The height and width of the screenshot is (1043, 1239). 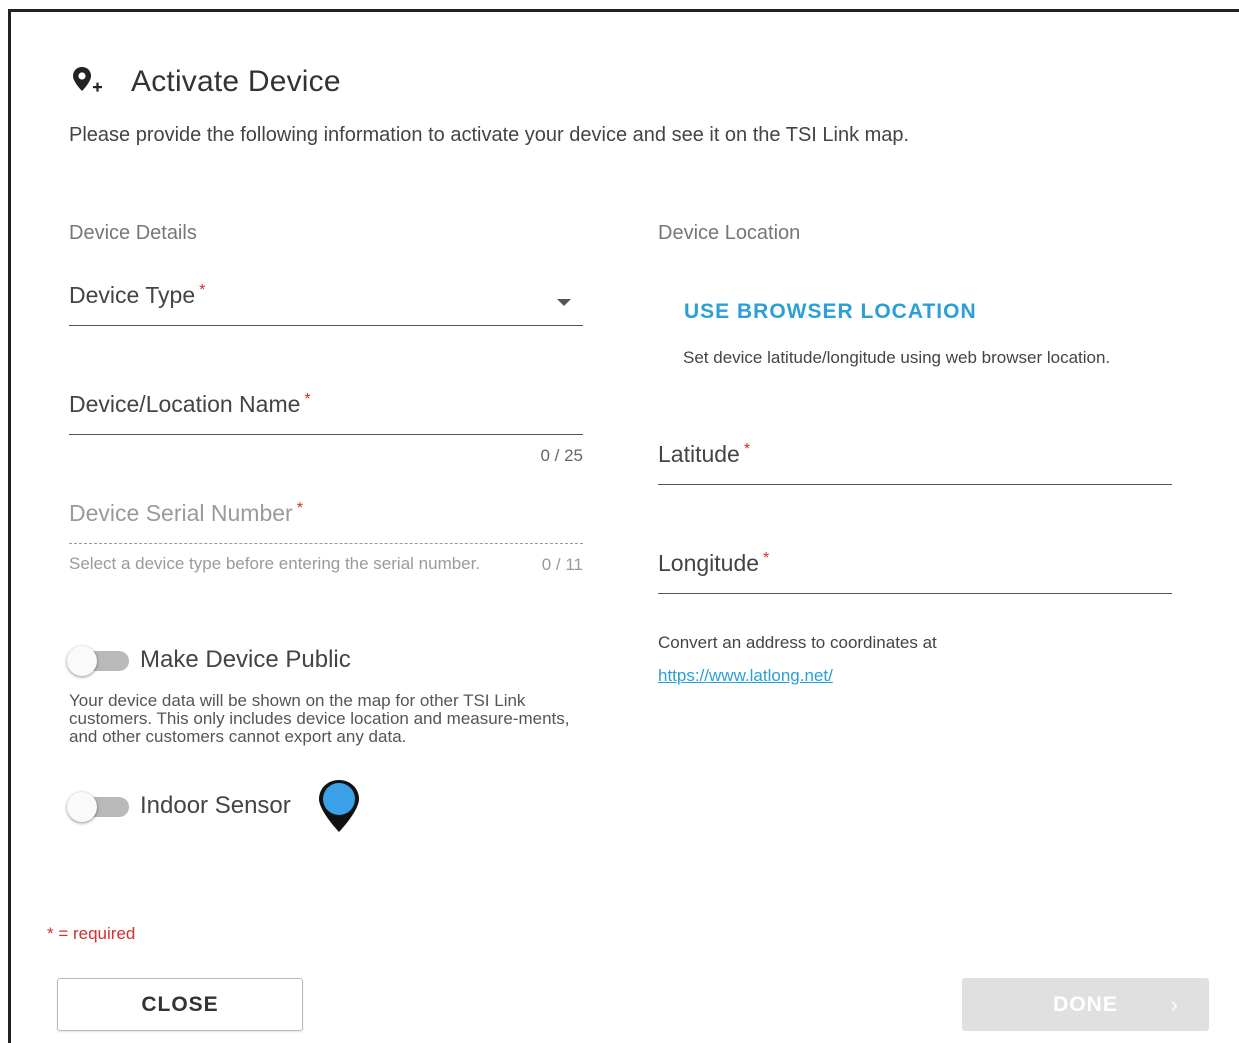 I want to click on chevron-right-icon: ›, so click(x=1174, y=1004).